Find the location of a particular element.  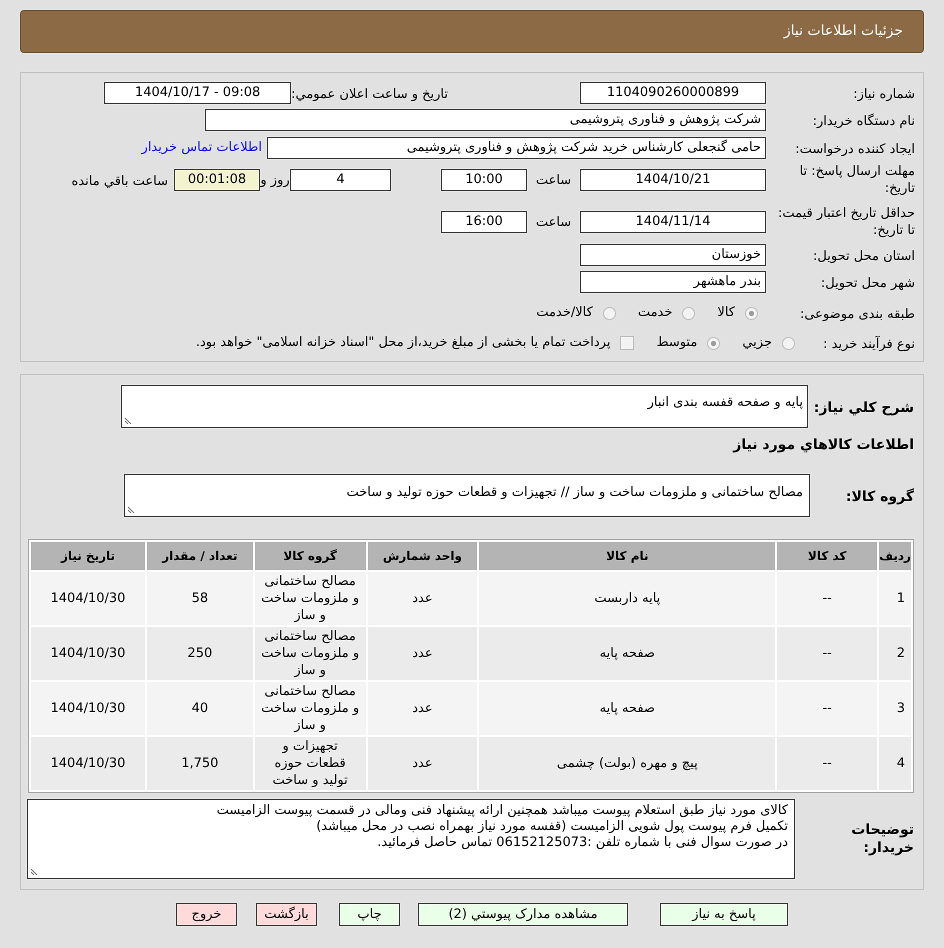

radio-label: کالا/خدمت is located at coordinates (564, 313).